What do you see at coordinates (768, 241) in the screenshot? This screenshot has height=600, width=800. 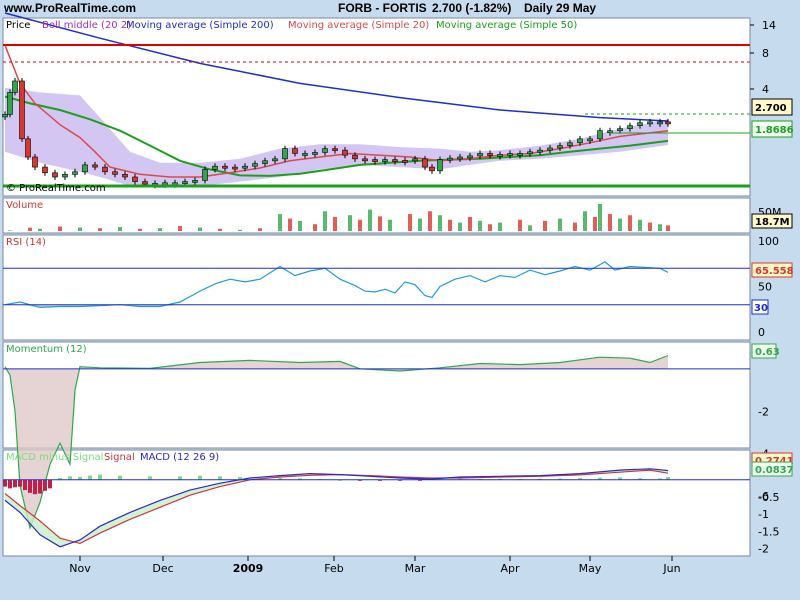 I see `rsi-tick-100: 100` at bounding box center [768, 241].